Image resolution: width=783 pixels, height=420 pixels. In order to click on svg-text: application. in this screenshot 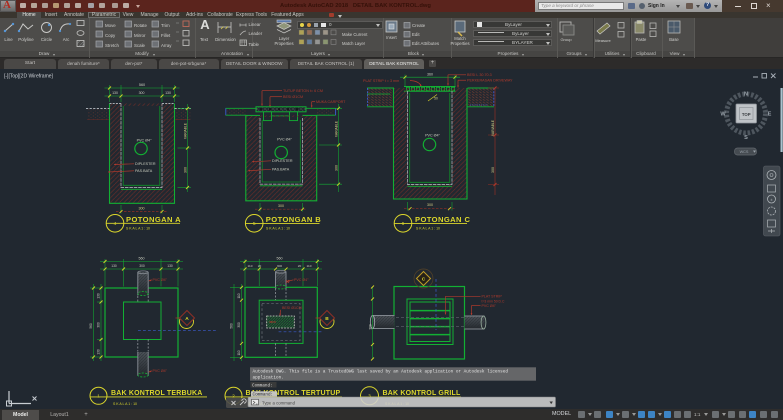, I will do `click(268, 377)`.